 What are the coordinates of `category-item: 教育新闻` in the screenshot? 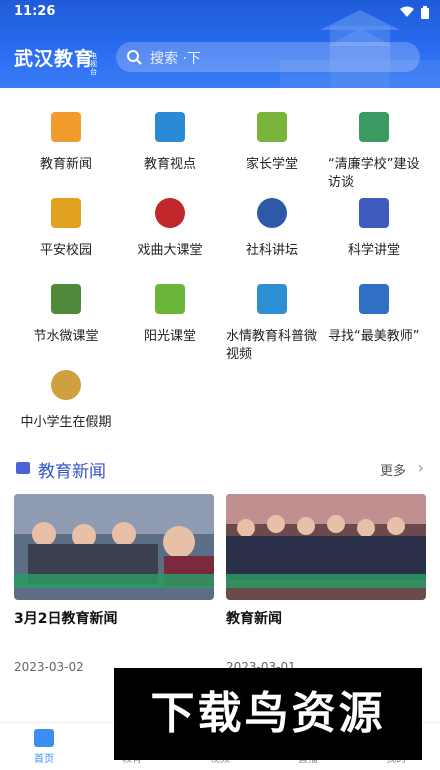 It's located at (66, 138).